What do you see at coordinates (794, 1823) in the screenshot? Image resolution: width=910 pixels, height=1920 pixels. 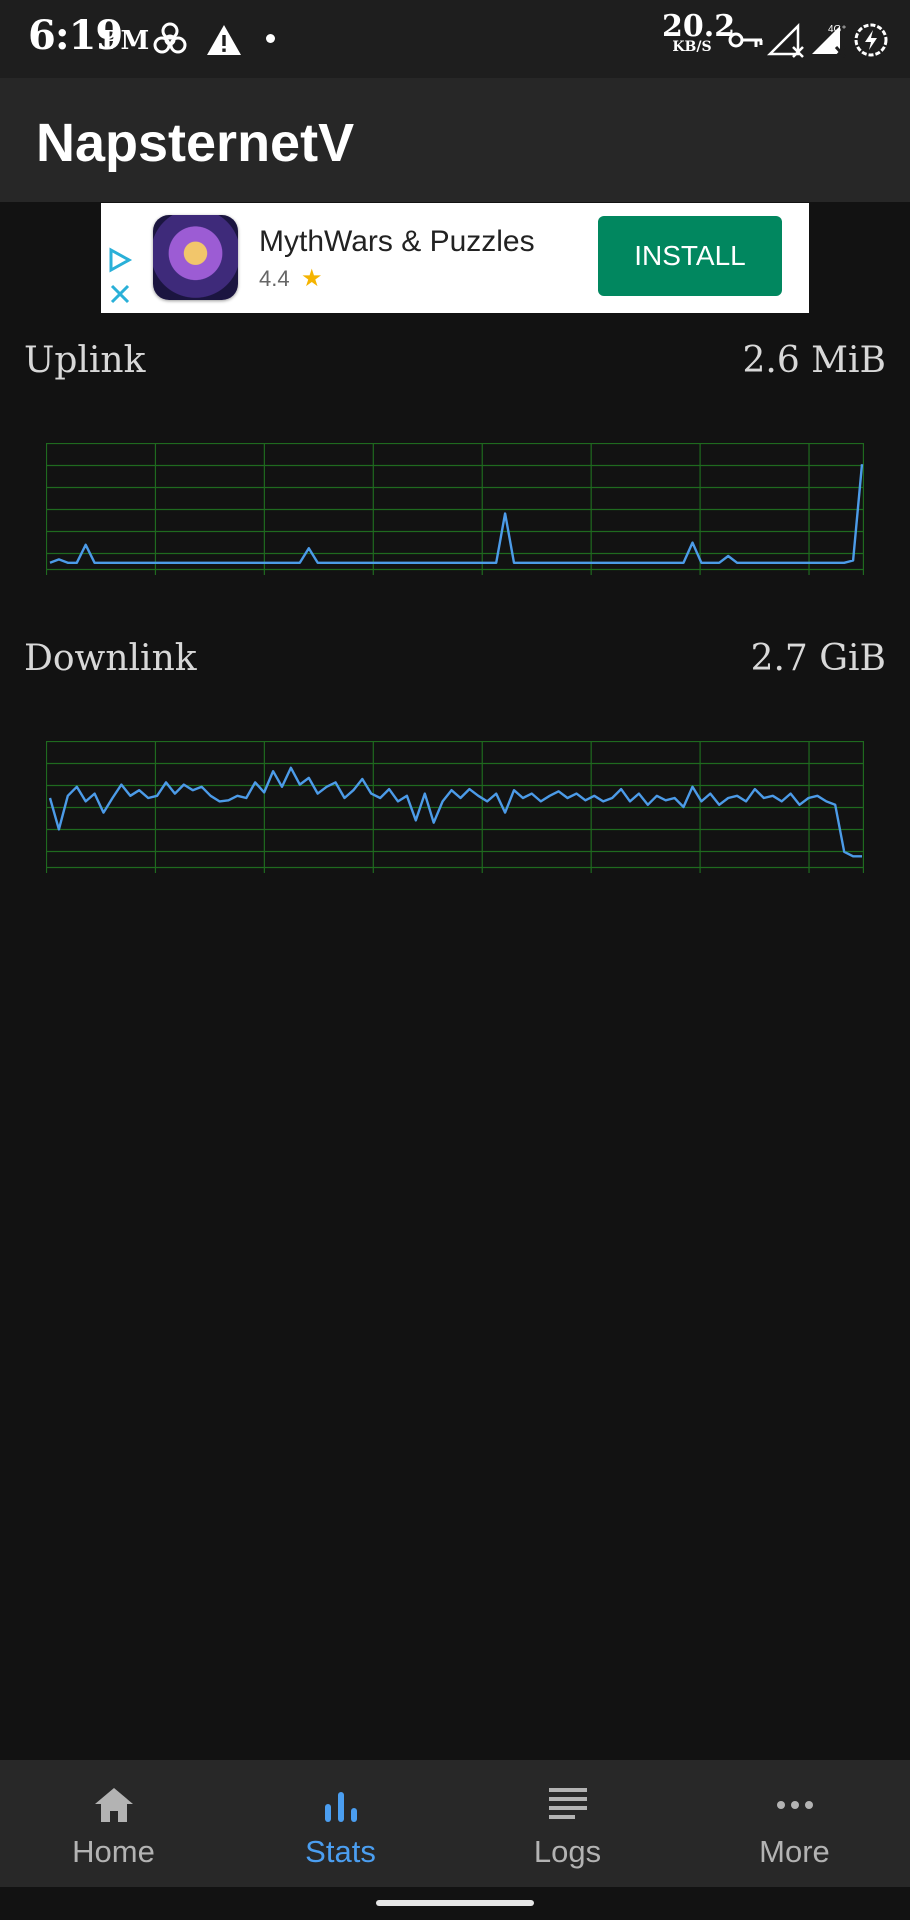 I see `nav-more: More` at bounding box center [794, 1823].